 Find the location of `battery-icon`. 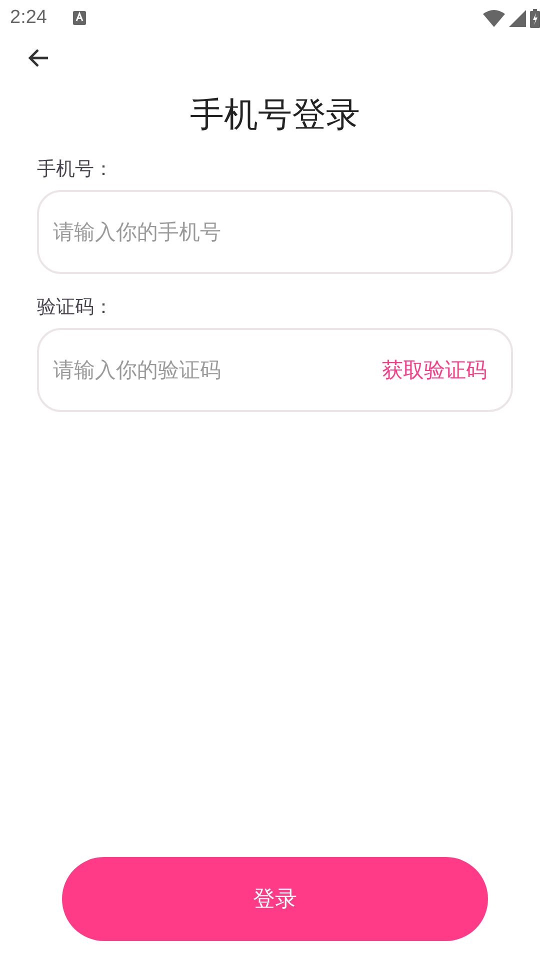

battery-icon is located at coordinates (535, 18).